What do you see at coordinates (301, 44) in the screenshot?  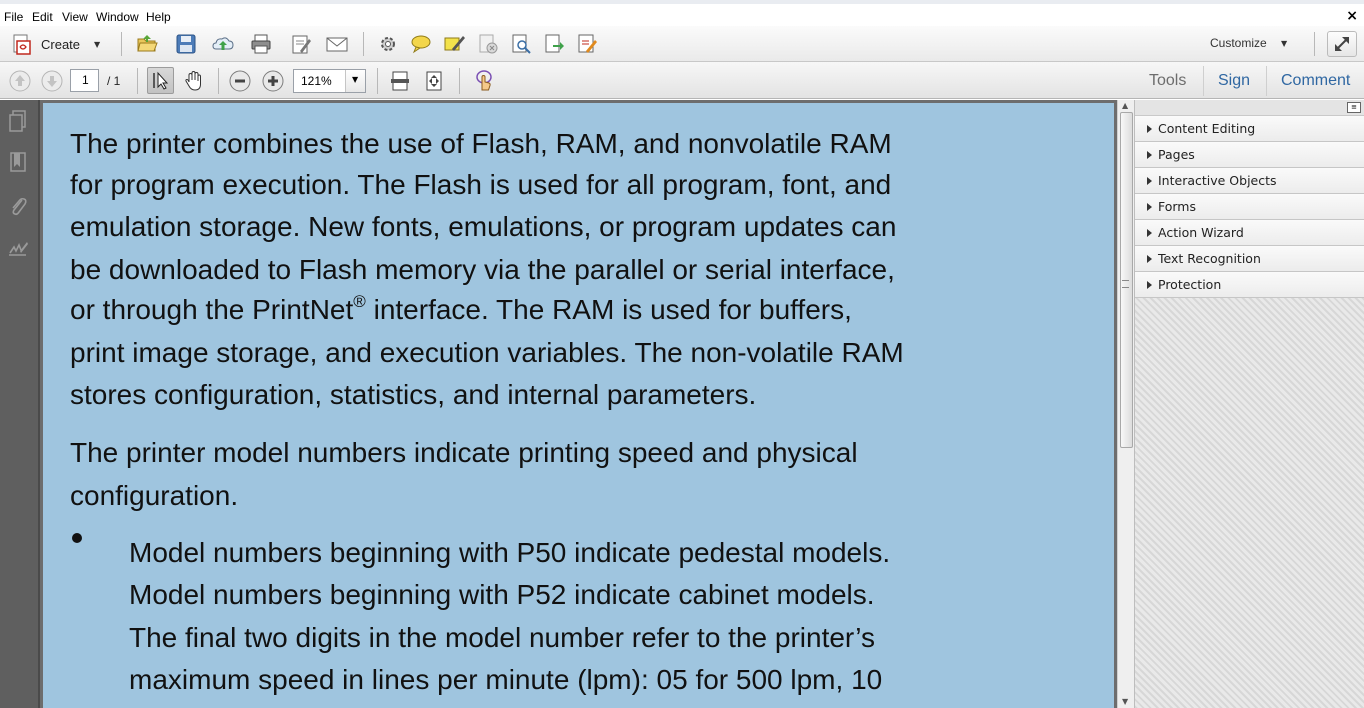 I see `edit-document-icon` at bounding box center [301, 44].